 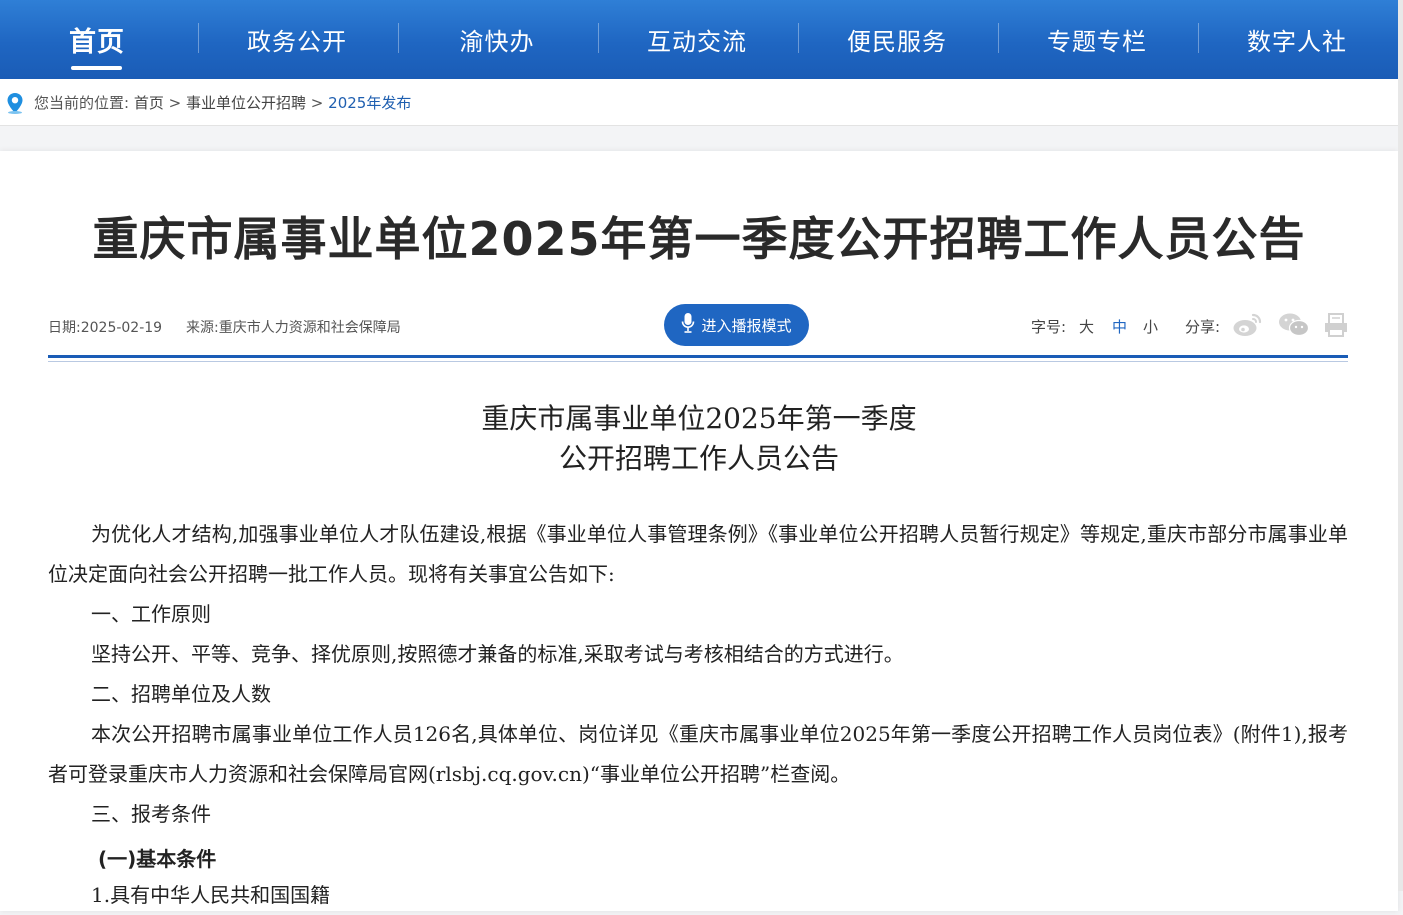 I want to click on nav-item-label: 渝快办, so click(x=497, y=42).